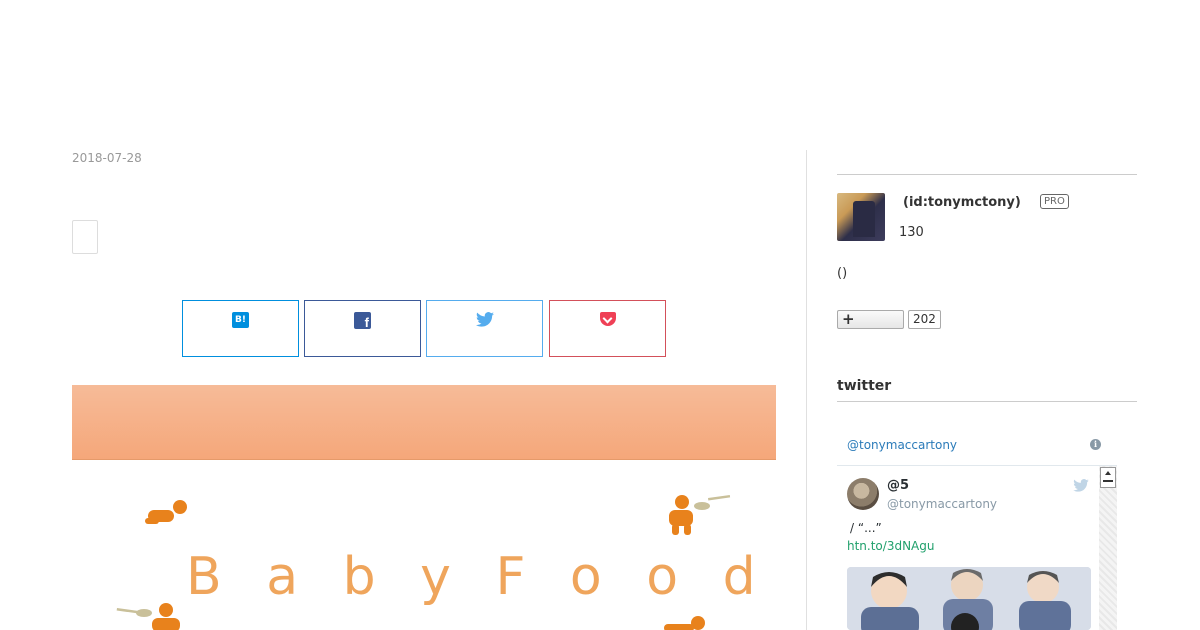 The height and width of the screenshot is (630, 1200). What do you see at coordinates (969, 598) in the screenshot?
I see `tweet-image` at bounding box center [969, 598].